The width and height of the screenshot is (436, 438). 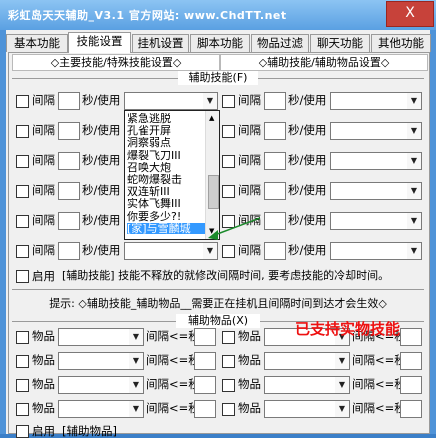 I want to click on enable-aux-skills-checkbox, so click(x=22, y=276).